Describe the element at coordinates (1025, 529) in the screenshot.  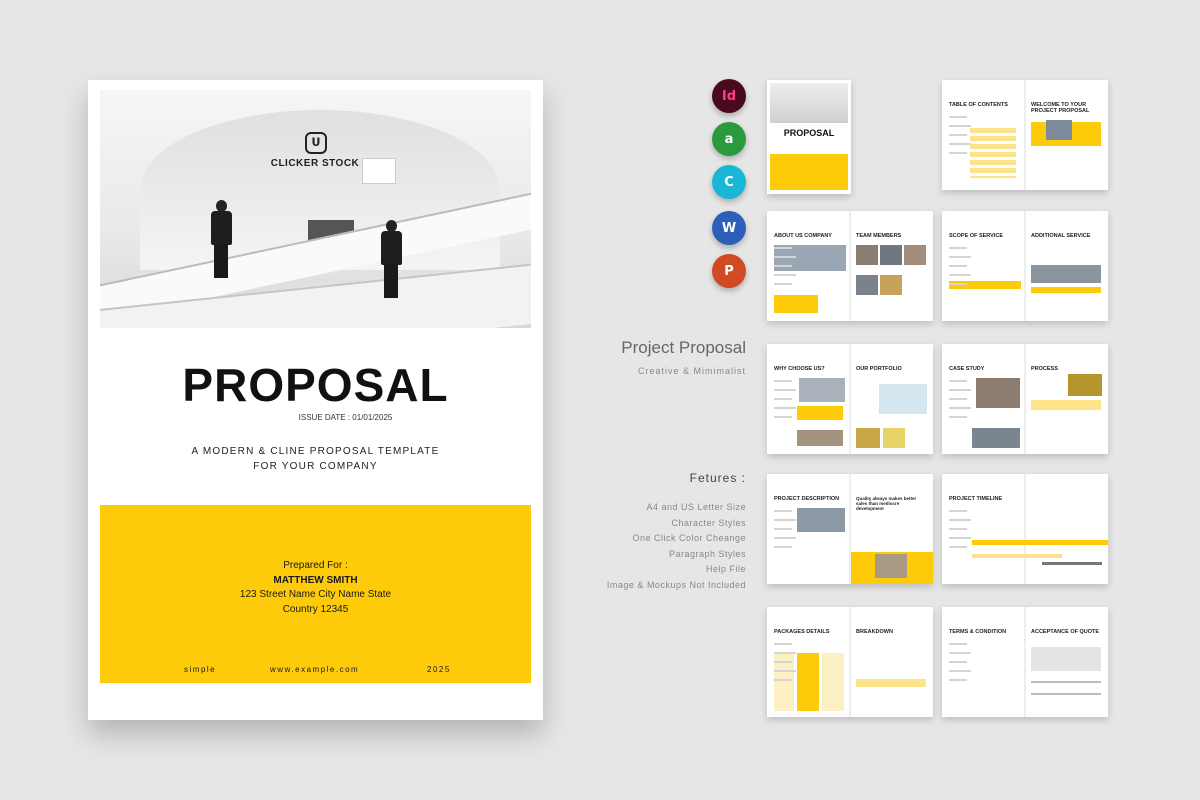
I see `spread-thumbnail: PROJECT TIMELINE` at that location.